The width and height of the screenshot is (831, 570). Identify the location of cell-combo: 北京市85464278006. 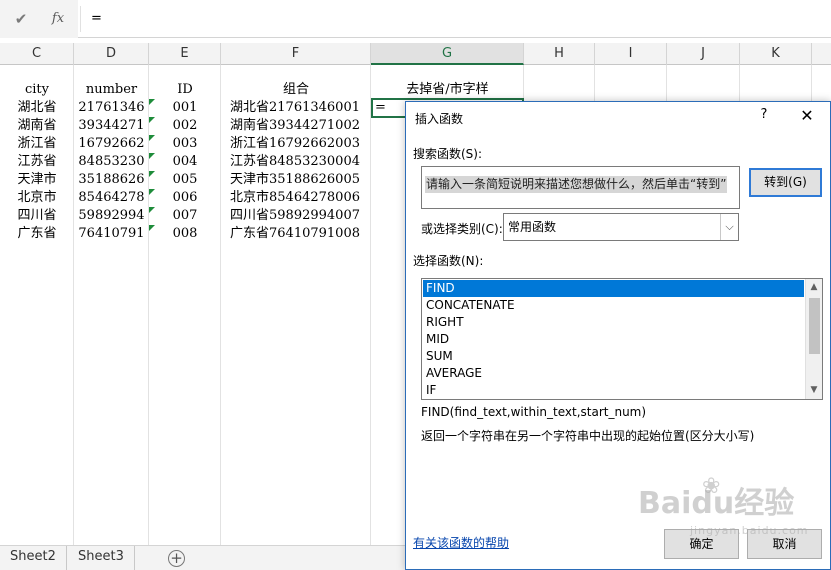
(296, 198).